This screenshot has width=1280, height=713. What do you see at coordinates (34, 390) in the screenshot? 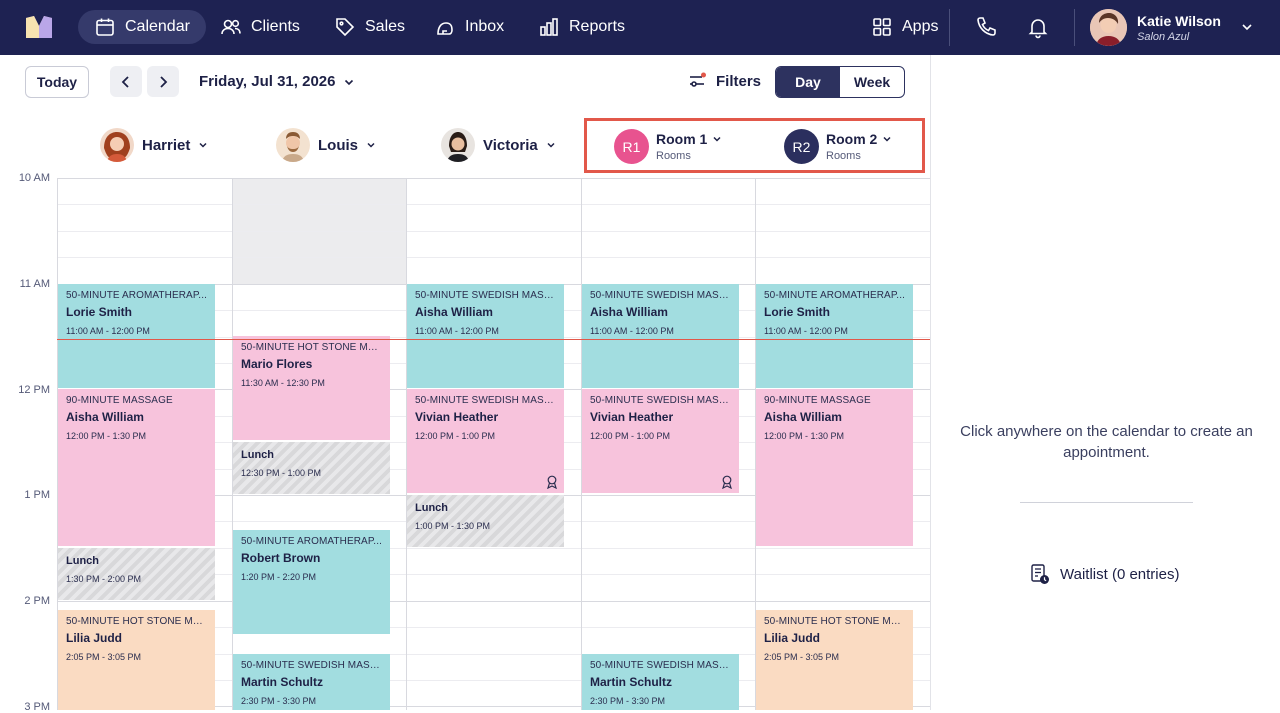
I see `time-label: 12 PM` at bounding box center [34, 390].